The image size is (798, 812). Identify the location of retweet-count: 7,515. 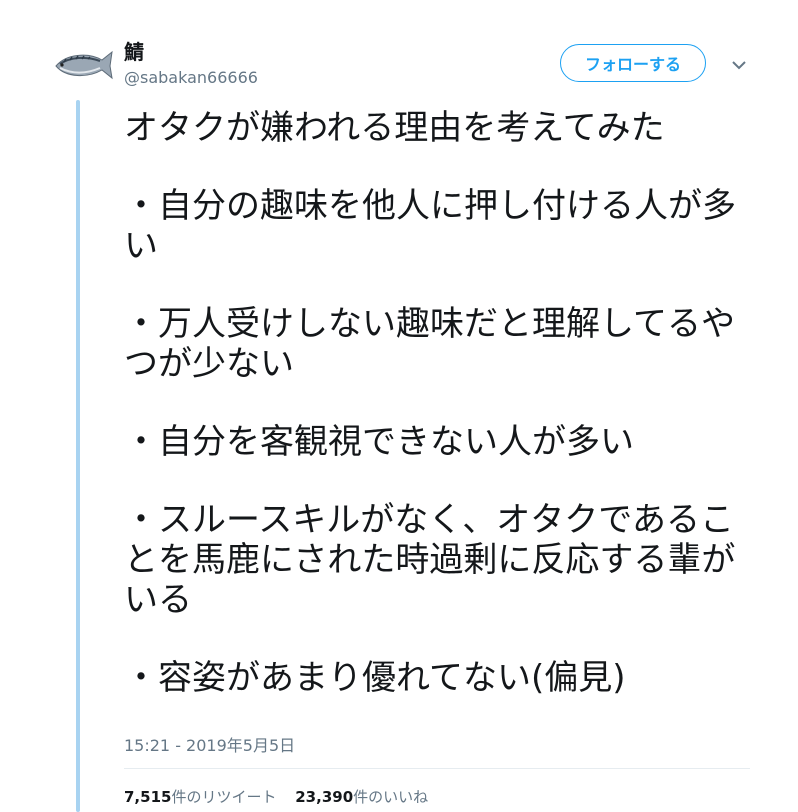
(148, 797).